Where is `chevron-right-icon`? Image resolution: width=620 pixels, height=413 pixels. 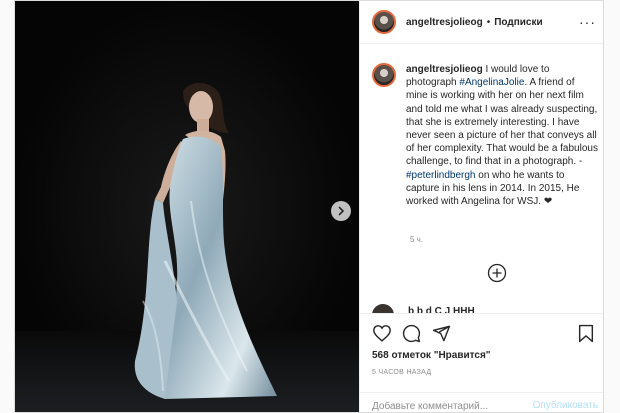 chevron-right-icon is located at coordinates (341, 211).